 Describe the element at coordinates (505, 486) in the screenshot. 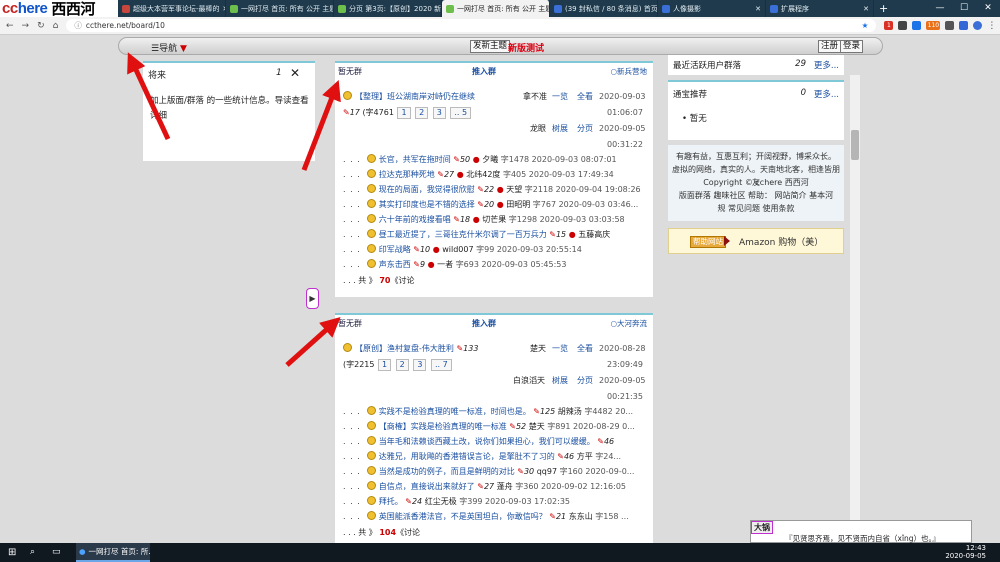

I see `reply-author: 蓬舟` at that location.